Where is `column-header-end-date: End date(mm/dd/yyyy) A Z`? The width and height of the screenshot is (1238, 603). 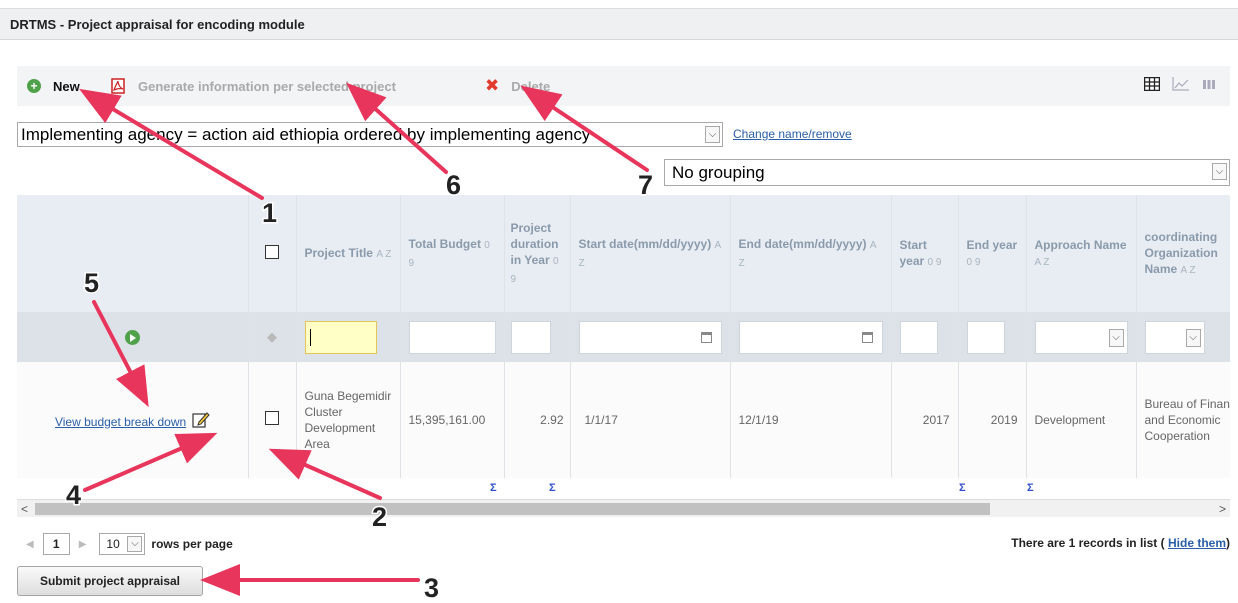
column-header-end-date: End date(mm/dd/yyyy) A Z is located at coordinates (811, 253).